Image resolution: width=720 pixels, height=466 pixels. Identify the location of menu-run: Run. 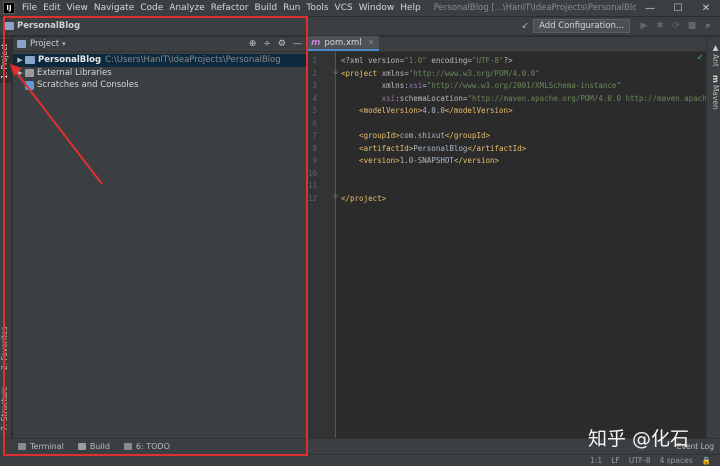
(291, 8).